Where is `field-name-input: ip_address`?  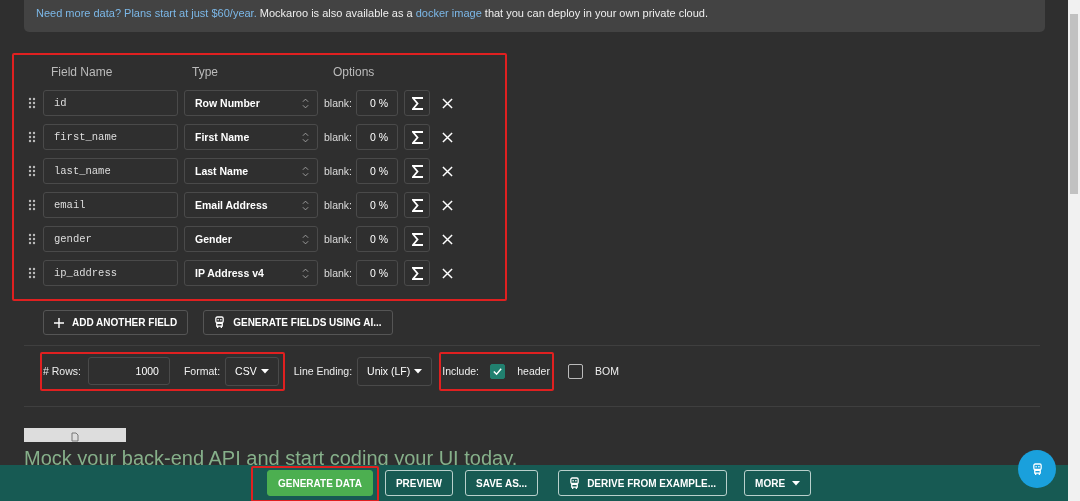 field-name-input: ip_address is located at coordinates (110, 273).